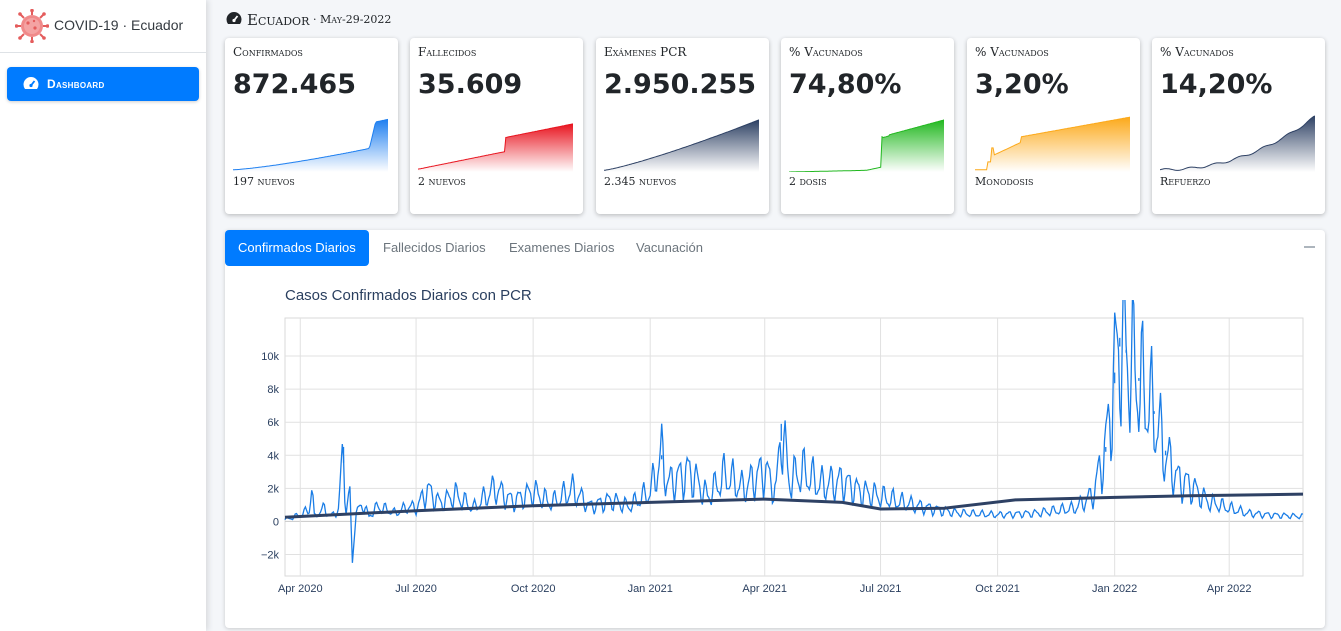 The width and height of the screenshot is (1341, 631). Describe the element at coordinates (808, 181) in the screenshot. I see `card-footnote: 2 dosis` at that location.